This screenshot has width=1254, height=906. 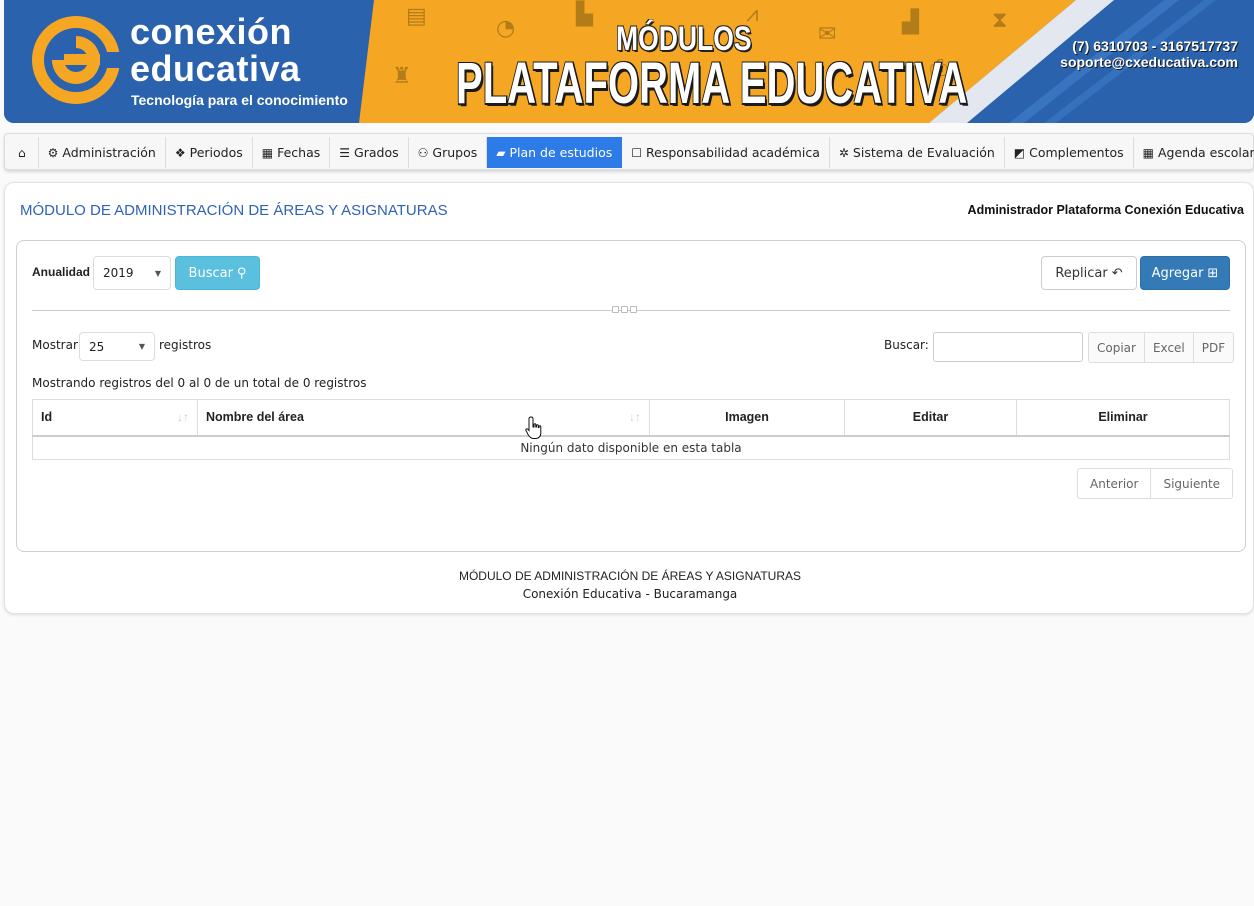 I want to click on cubes-icon: ❖, so click(x=180, y=152).